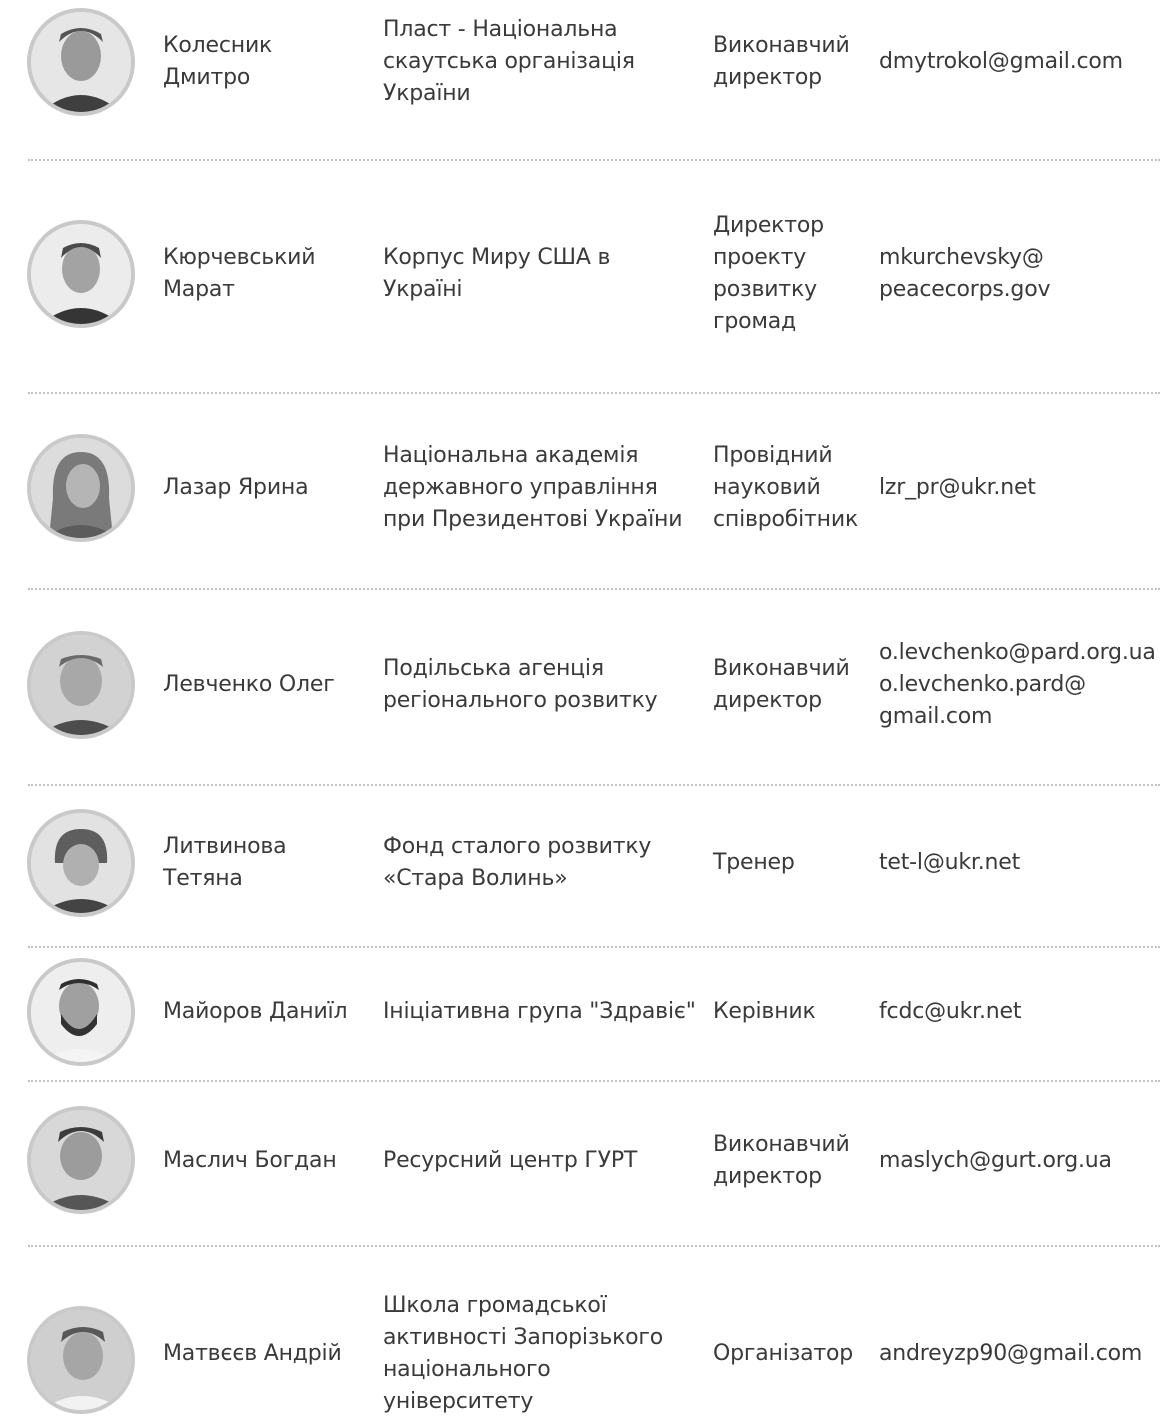  What do you see at coordinates (252, 1353) in the screenshot?
I see `person-name: Матвєєв Андрій` at bounding box center [252, 1353].